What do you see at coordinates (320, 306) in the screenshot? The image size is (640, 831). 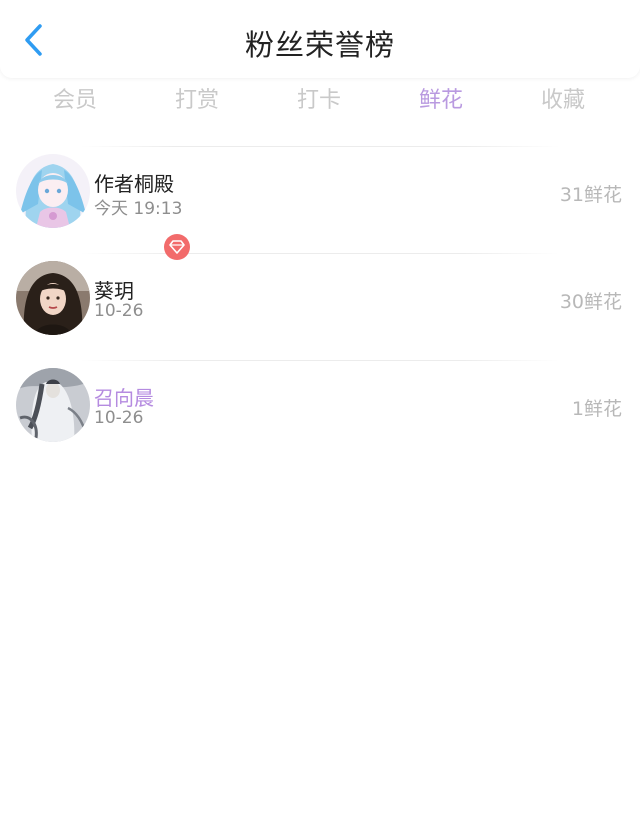 I see `list-item: 葵玥 10-26 30鲜花` at bounding box center [320, 306].